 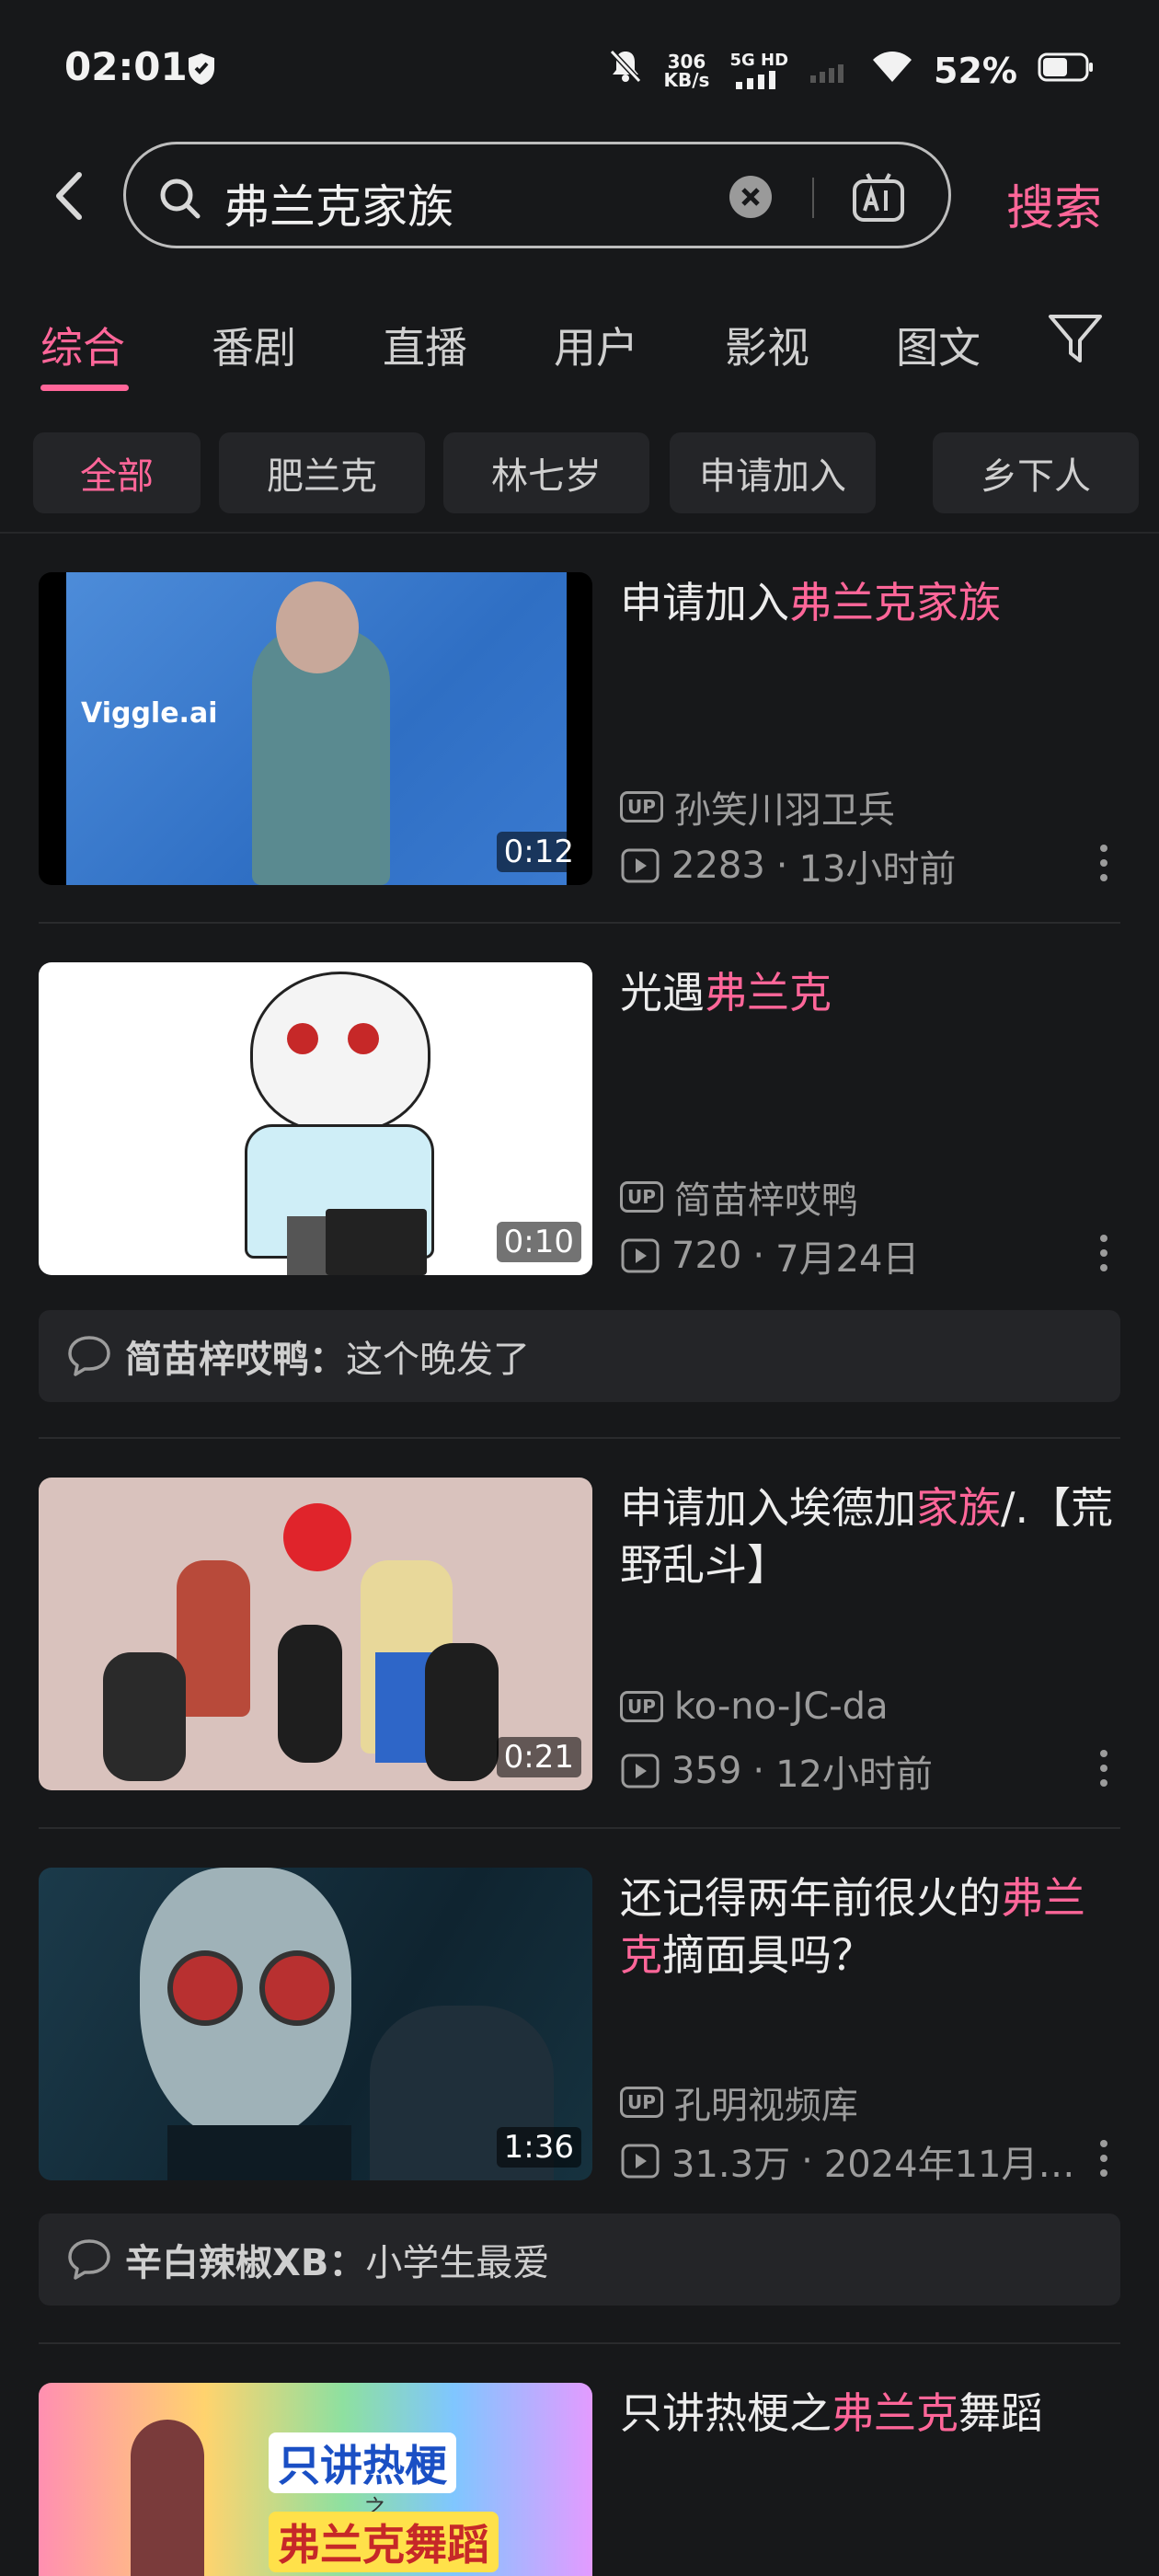 What do you see at coordinates (117, 472) in the screenshot?
I see `chip-all: 全部` at bounding box center [117, 472].